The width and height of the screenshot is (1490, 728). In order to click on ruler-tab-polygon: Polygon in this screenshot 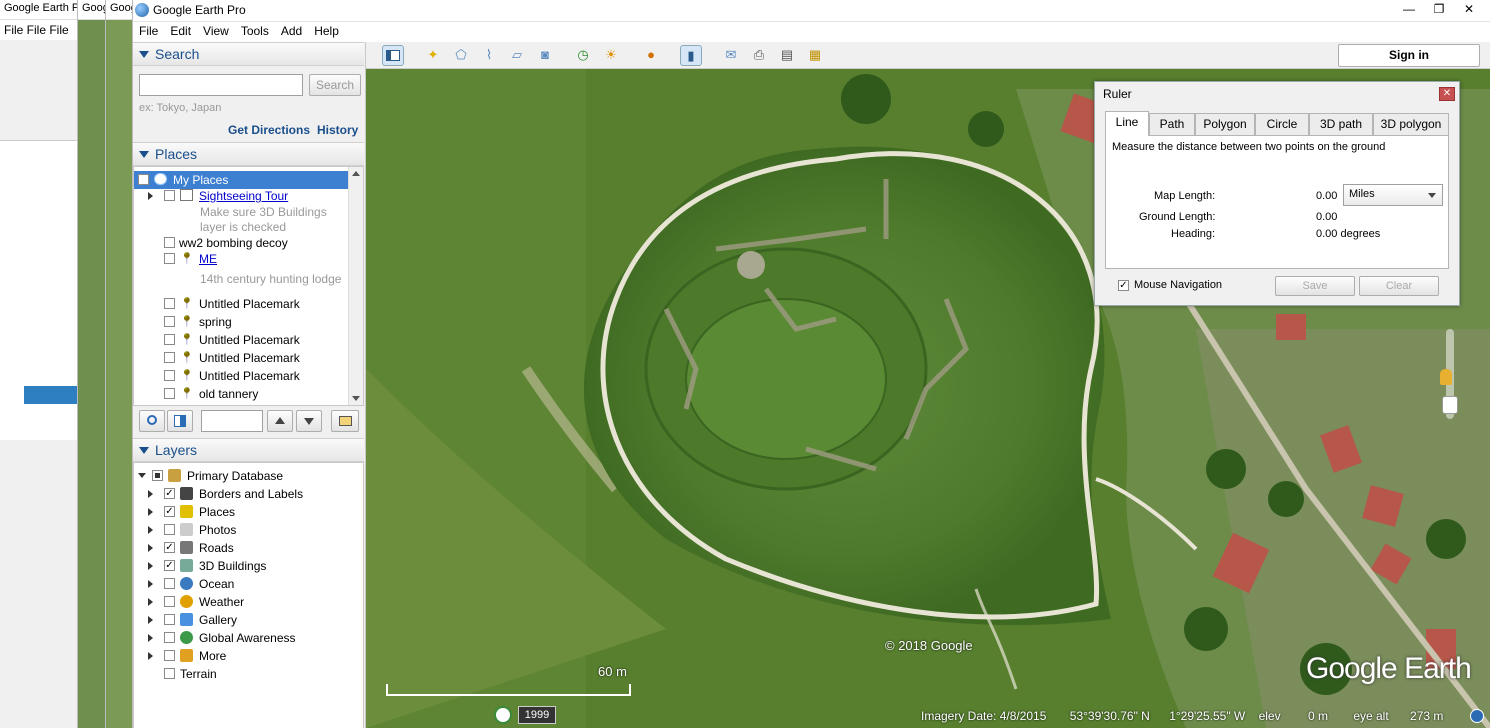, I will do `click(1225, 124)`.